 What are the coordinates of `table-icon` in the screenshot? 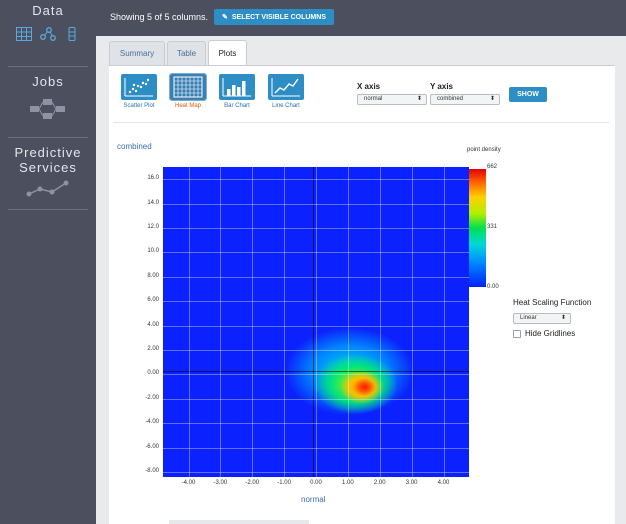 It's located at (24, 34).